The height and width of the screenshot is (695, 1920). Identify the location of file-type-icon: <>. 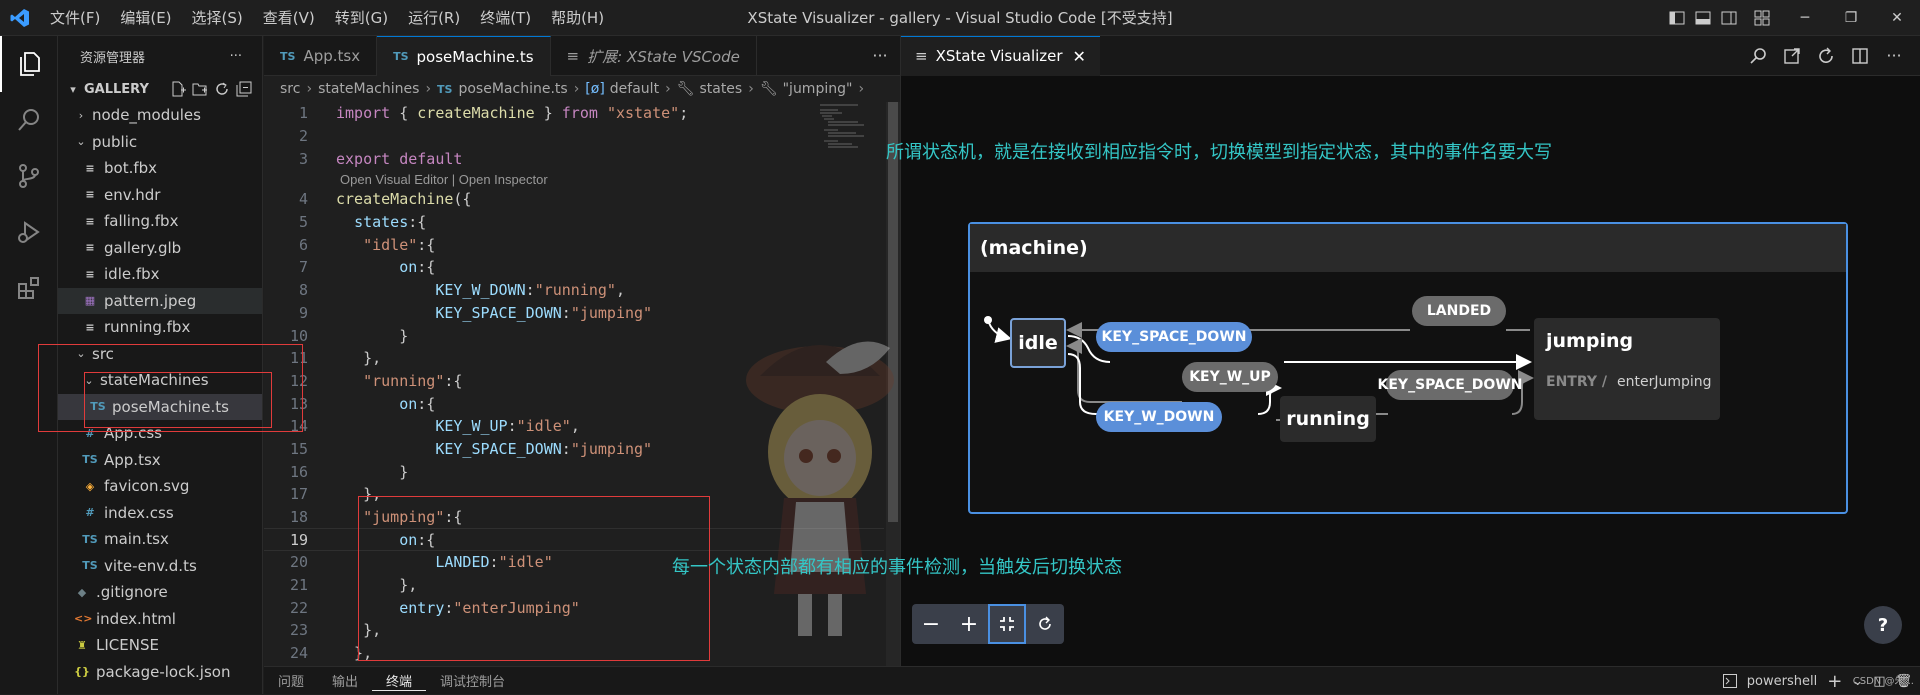
(83, 619).